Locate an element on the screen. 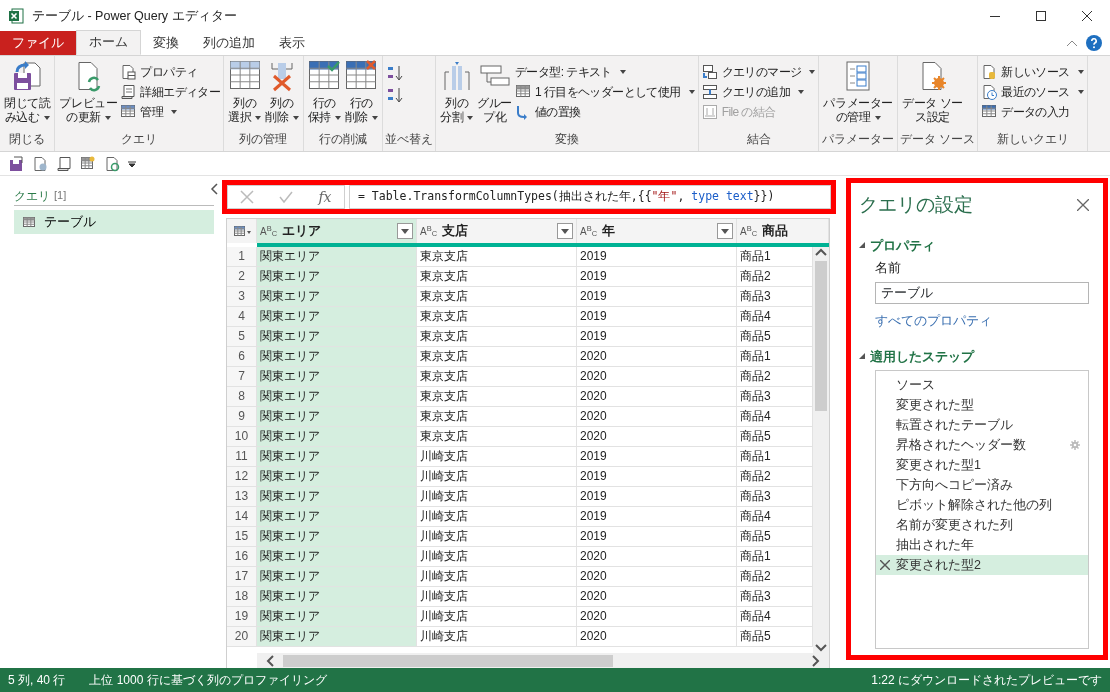 Image resolution: width=1110 pixels, height=692 pixels. delete-step-icon is located at coordinates (885, 565).